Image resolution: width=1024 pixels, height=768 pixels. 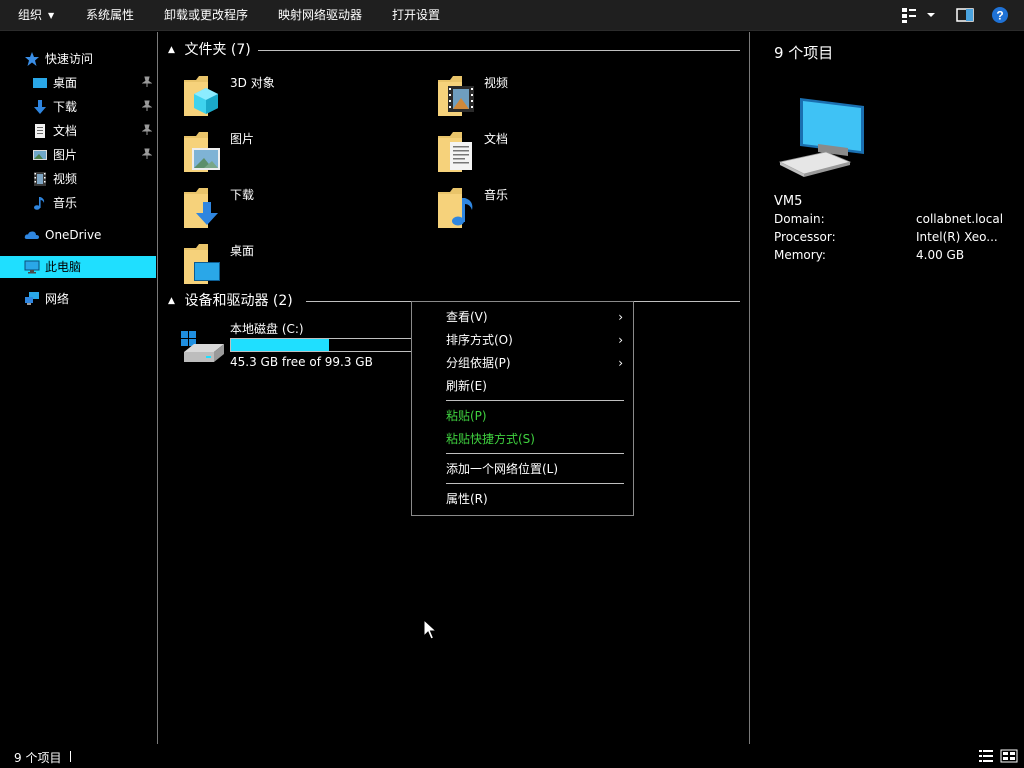 What do you see at coordinates (32, 59) in the screenshot?
I see `star-icon` at bounding box center [32, 59].